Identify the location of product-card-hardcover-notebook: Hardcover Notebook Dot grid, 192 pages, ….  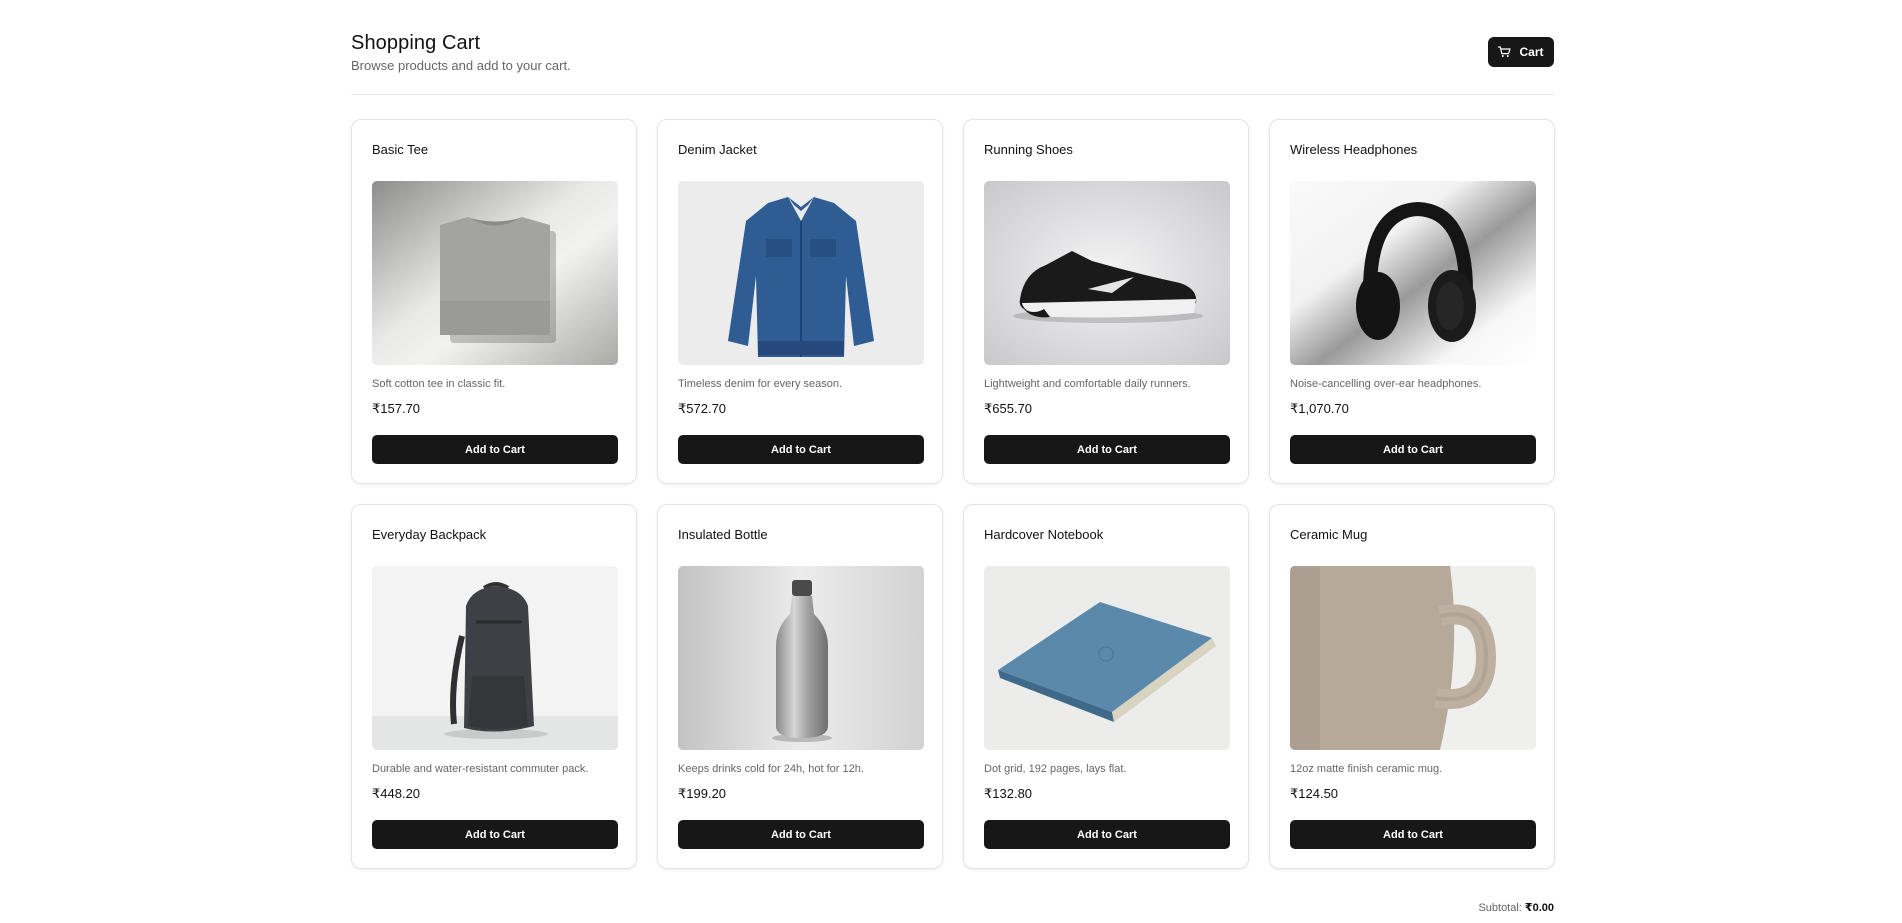
(1106, 686).